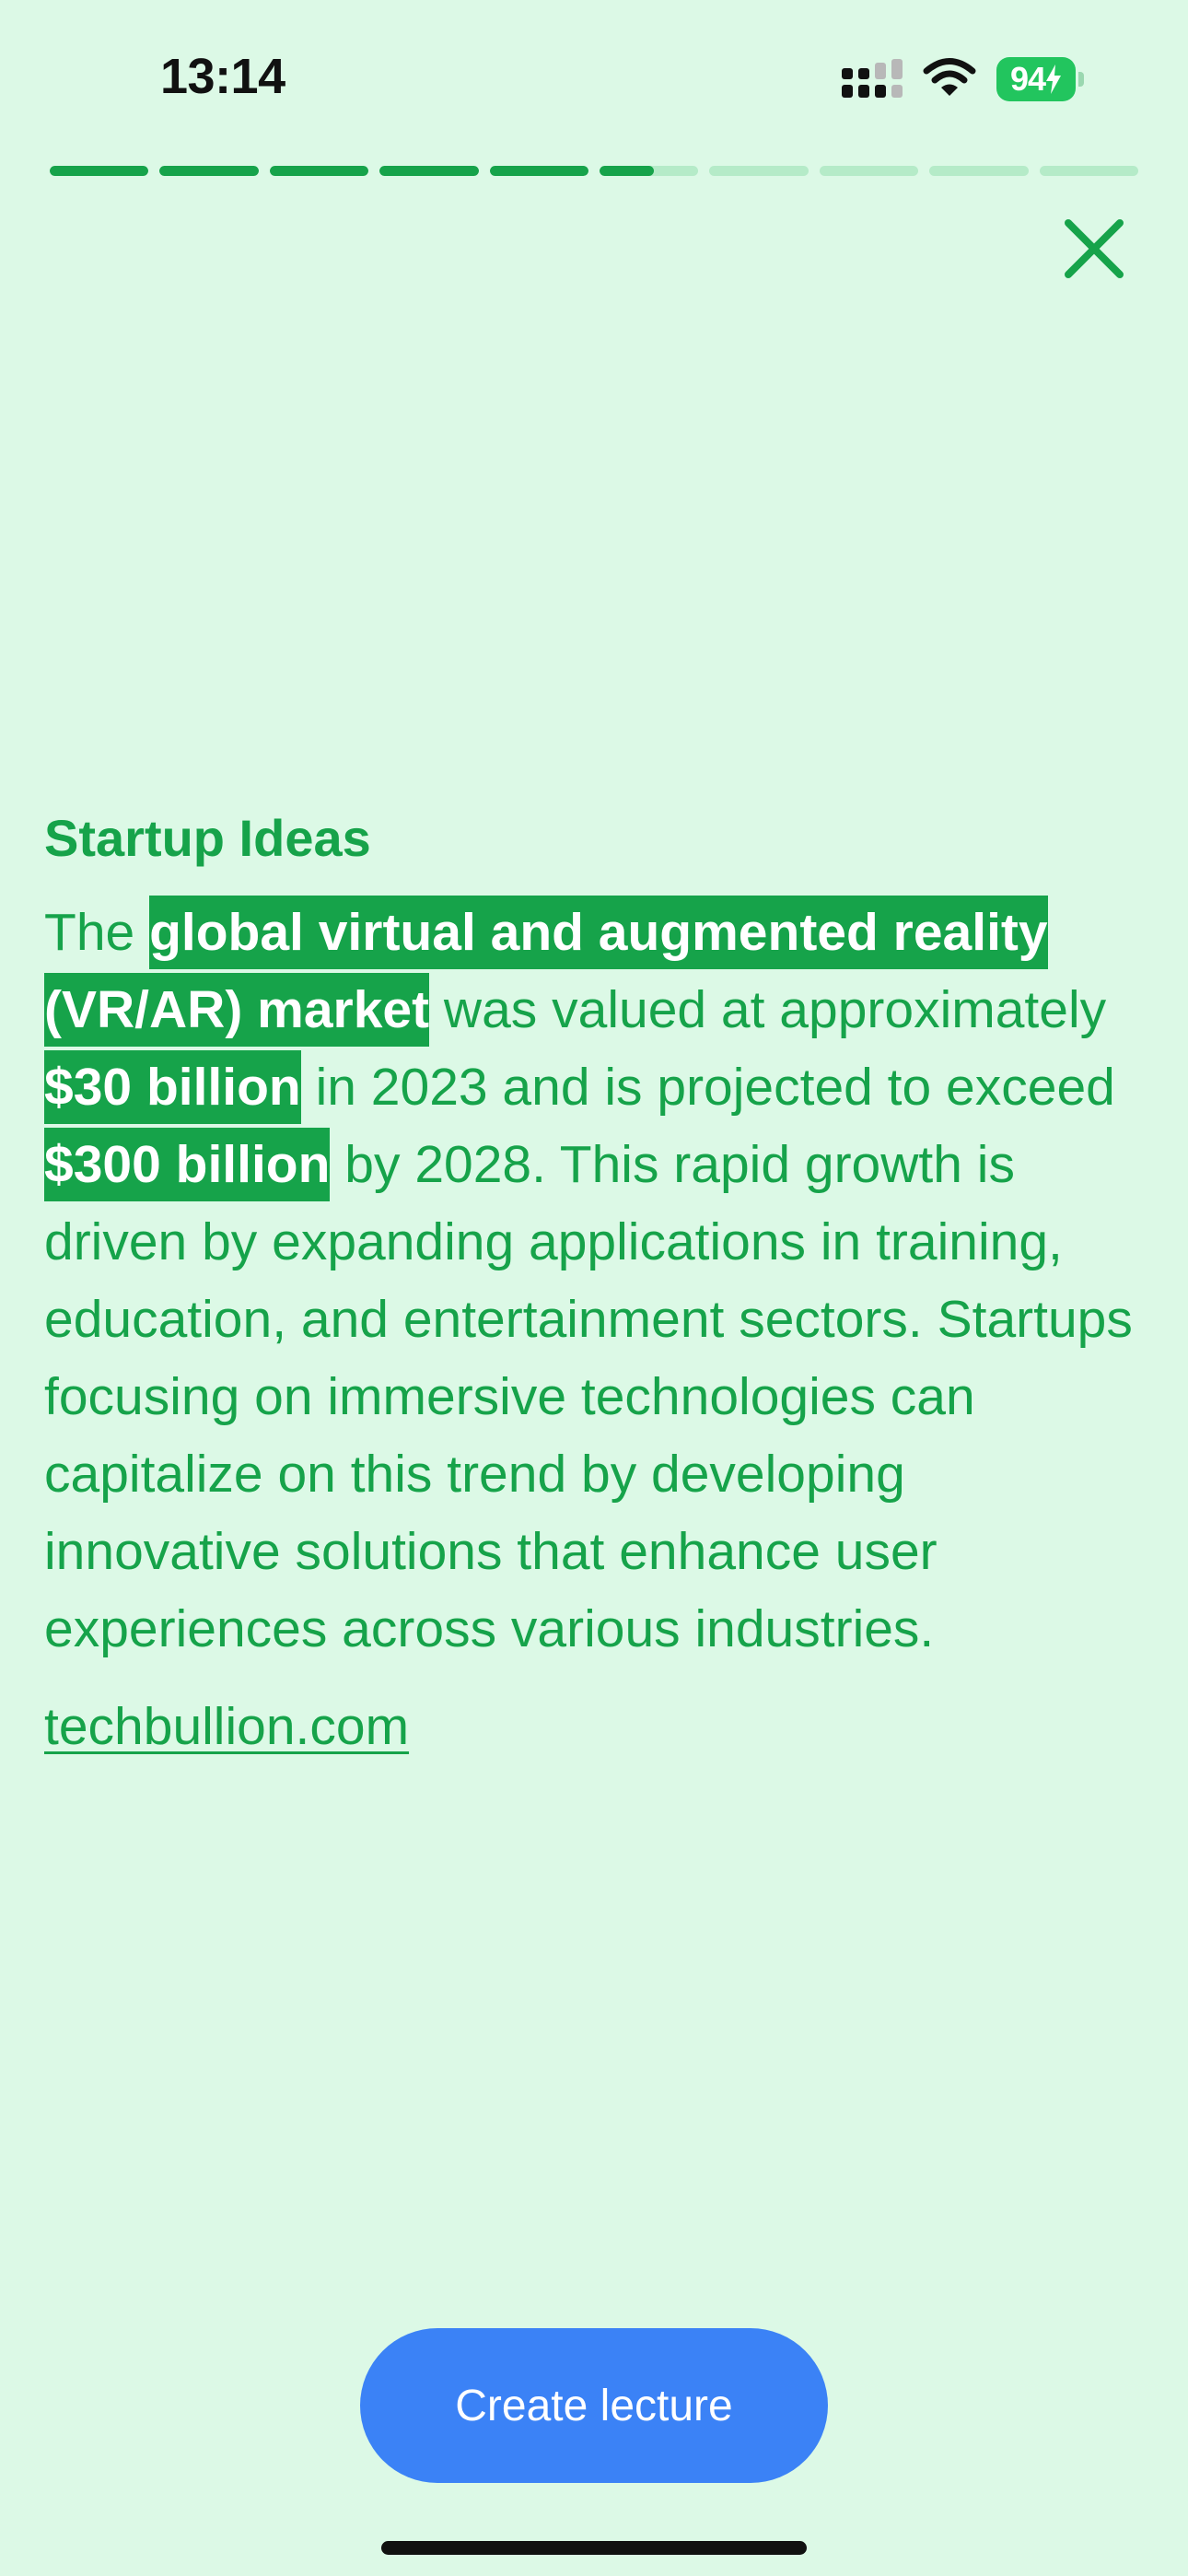 The width and height of the screenshot is (1188, 2576). I want to click on body-text-segment: The, so click(97, 932).